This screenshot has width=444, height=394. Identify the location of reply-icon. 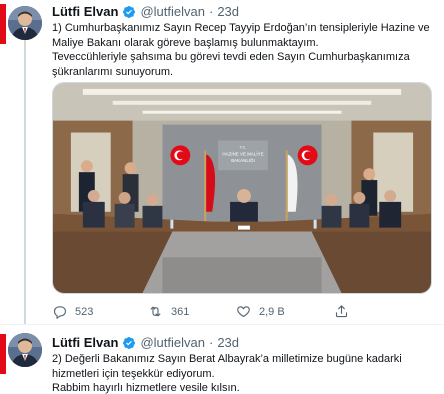
(60, 312).